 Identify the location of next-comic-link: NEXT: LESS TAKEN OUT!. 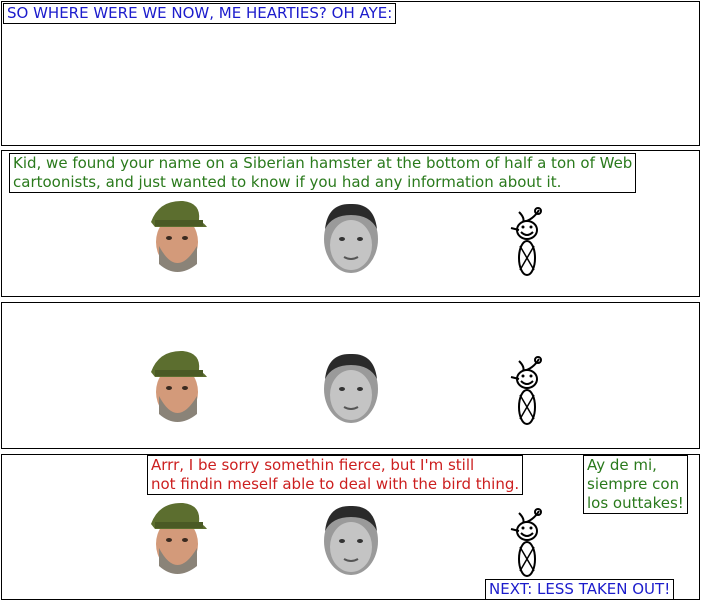
(580, 589).